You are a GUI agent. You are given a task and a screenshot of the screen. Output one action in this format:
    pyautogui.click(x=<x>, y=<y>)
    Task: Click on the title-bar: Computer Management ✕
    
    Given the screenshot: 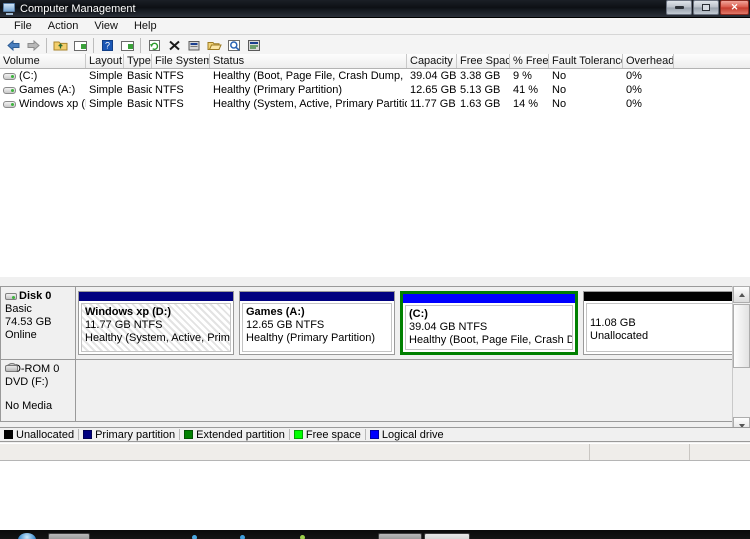 What is the action you would take?
    pyautogui.click(x=375, y=9)
    